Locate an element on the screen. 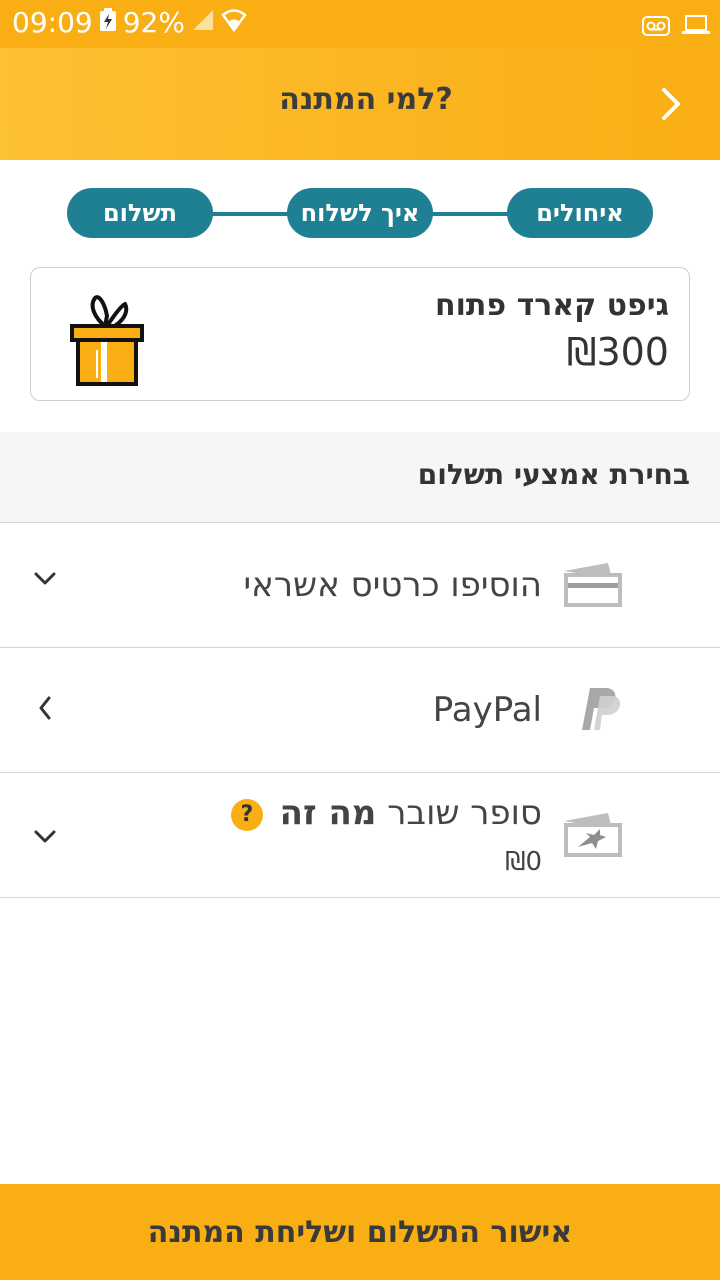 This screenshot has height=1280, width=720. confirm-payment-label: אישור התשלום ושליחת המתנה is located at coordinates (360, 1232).